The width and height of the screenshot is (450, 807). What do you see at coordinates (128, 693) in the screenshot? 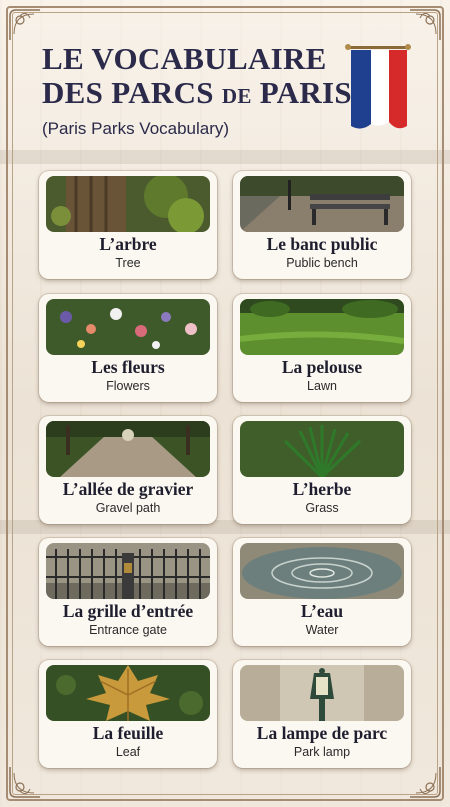
I see `leaf-image` at bounding box center [128, 693].